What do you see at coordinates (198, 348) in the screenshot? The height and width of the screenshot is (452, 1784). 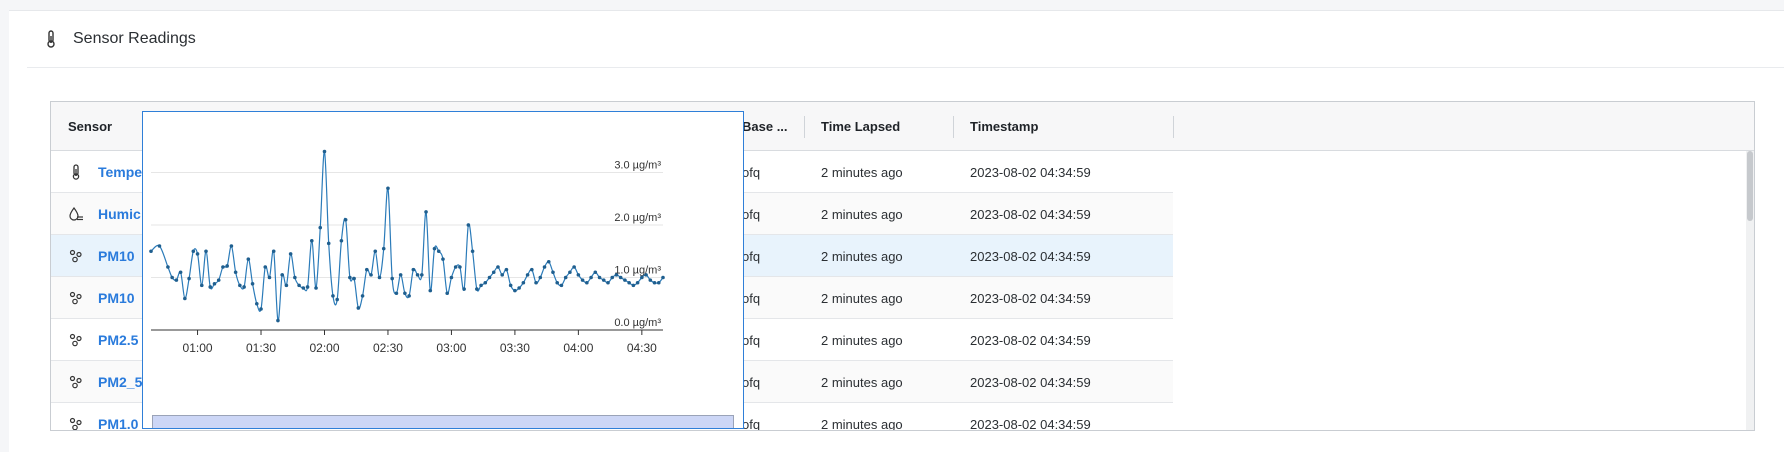 I see `x-tick-label: 01:00` at bounding box center [198, 348].